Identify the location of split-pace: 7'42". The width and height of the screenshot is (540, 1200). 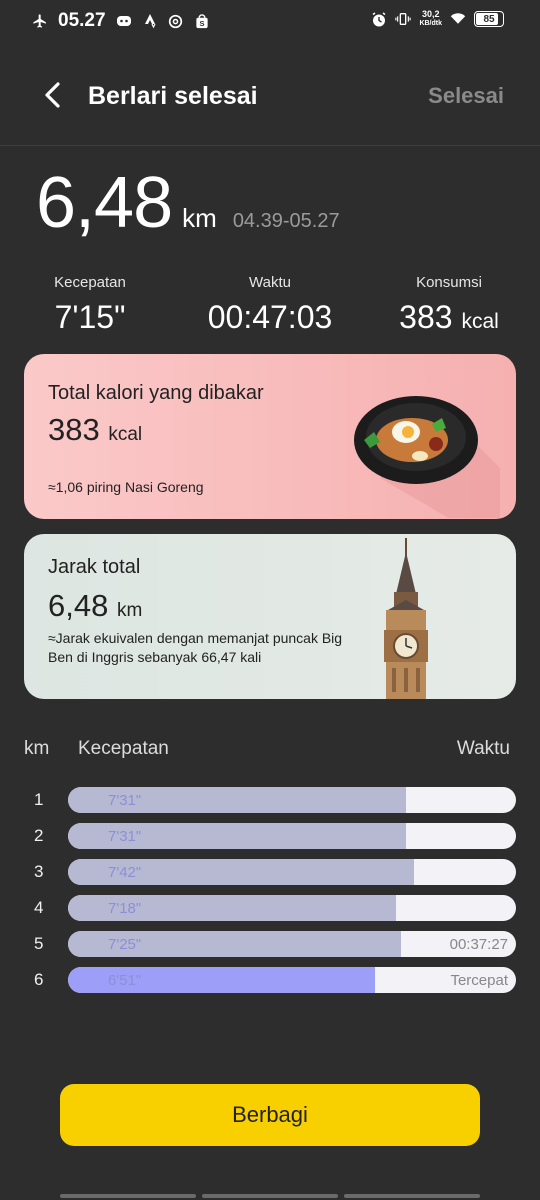
(125, 872).